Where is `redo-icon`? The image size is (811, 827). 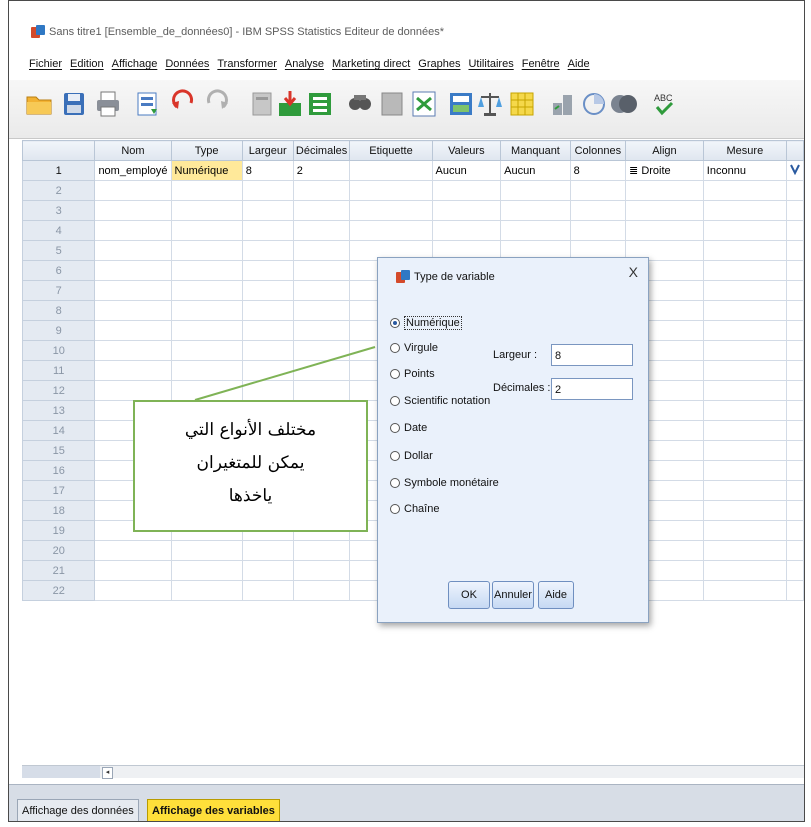 redo-icon is located at coordinates (216, 104).